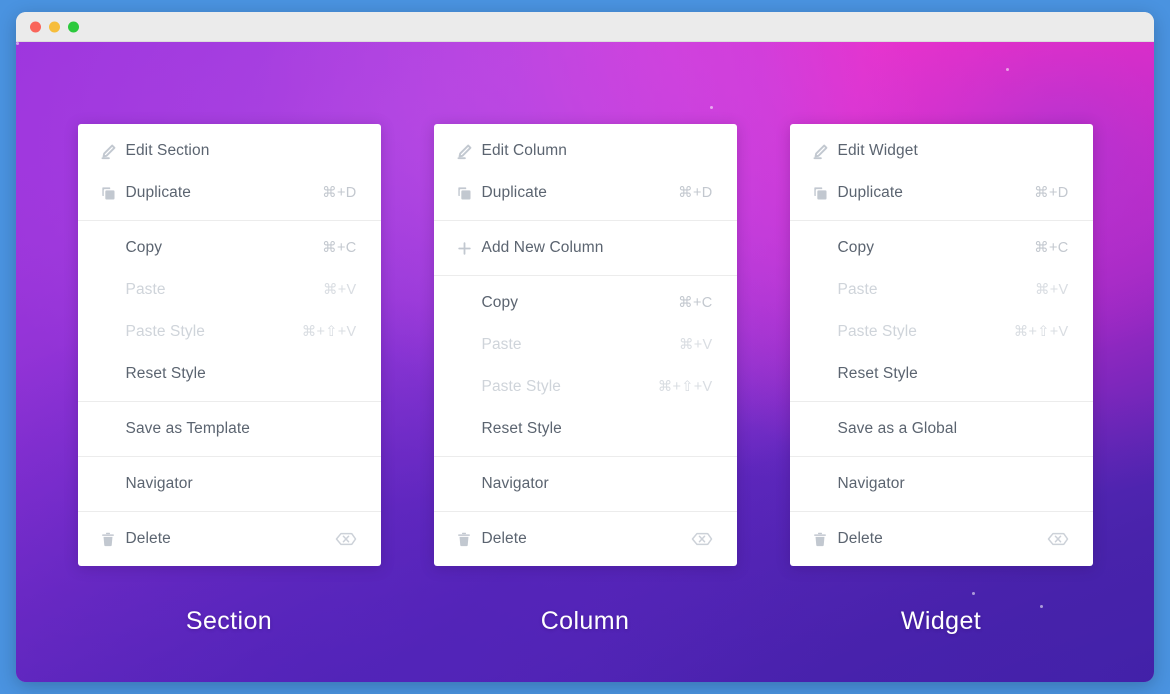  I want to click on menu-group: Add New Column, so click(585, 247).